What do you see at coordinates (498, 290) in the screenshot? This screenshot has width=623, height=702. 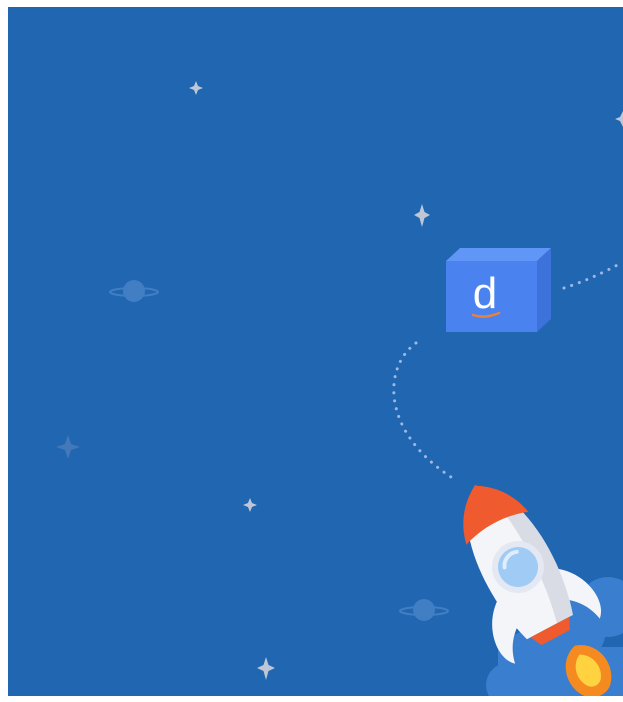 I see `logo-cube-icon: d` at bounding box center [498, 290].